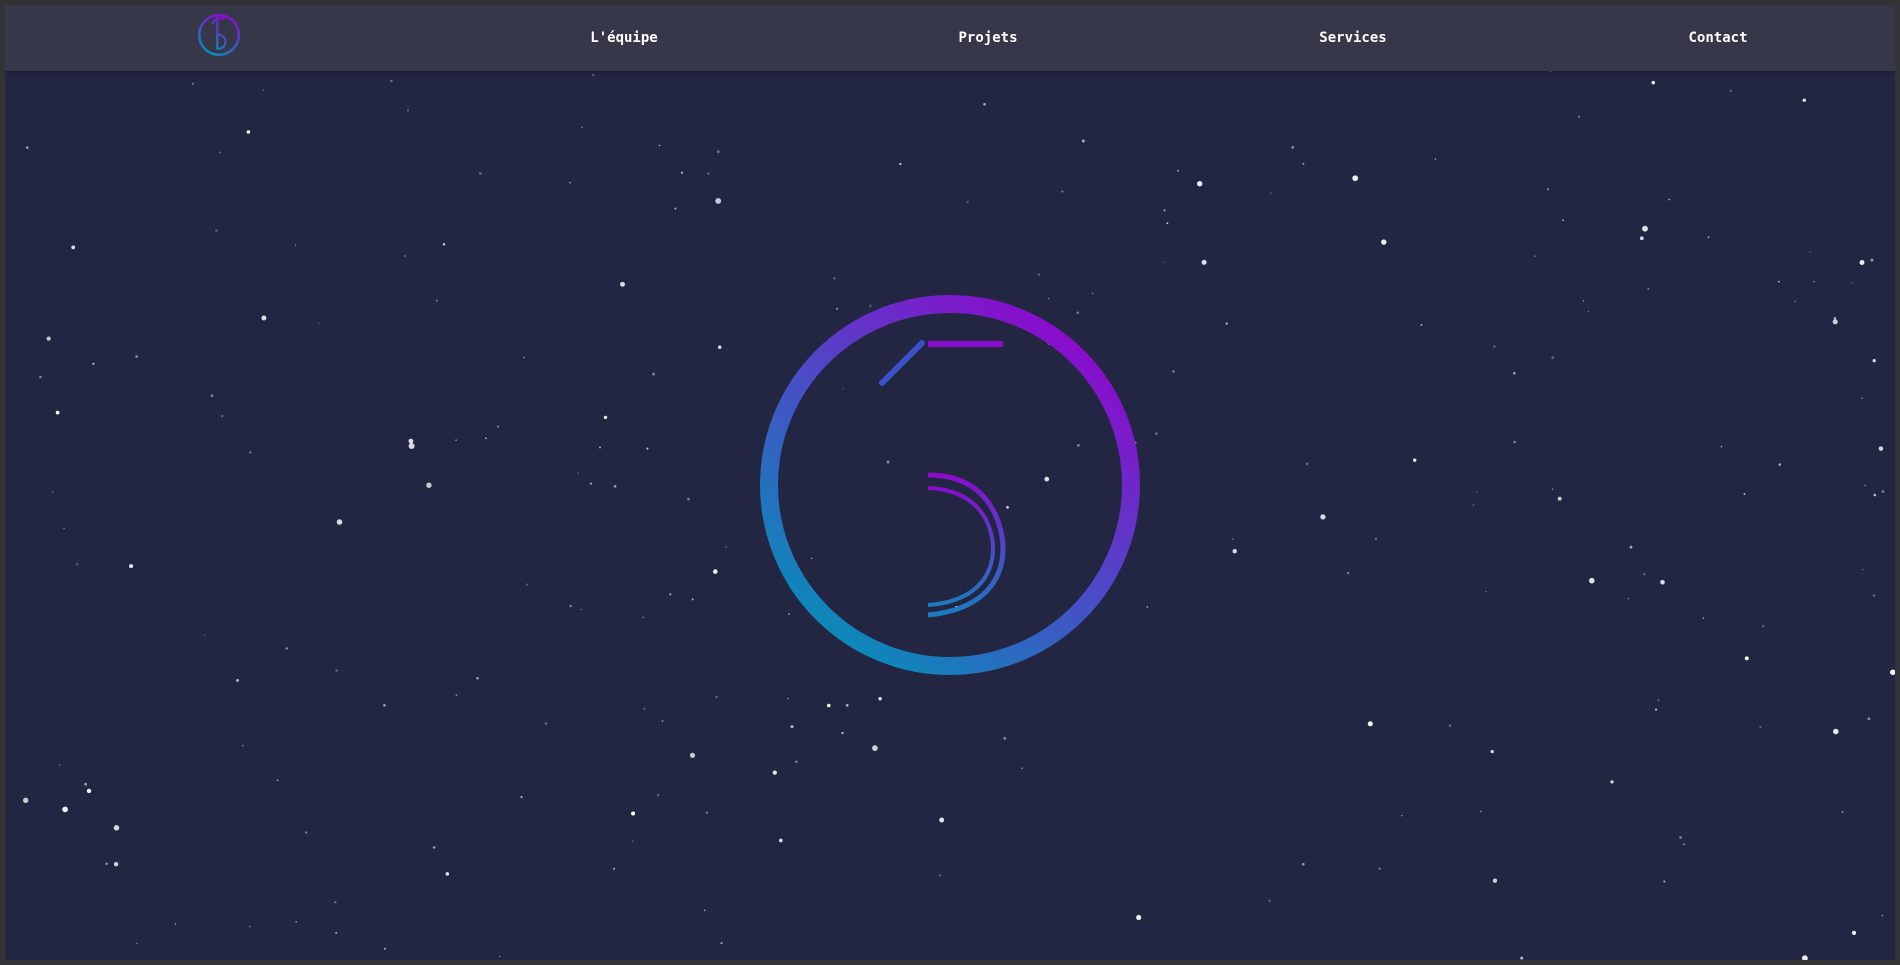  I want to click on hero-logo-icon, so click(950, 485).